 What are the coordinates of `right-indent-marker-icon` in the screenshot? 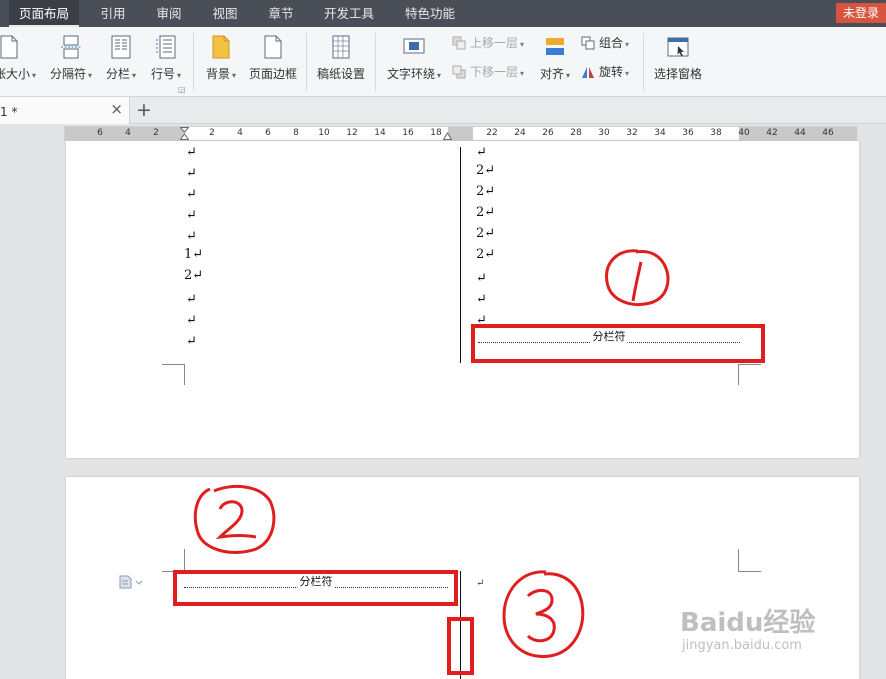 It's located at (447, 133).